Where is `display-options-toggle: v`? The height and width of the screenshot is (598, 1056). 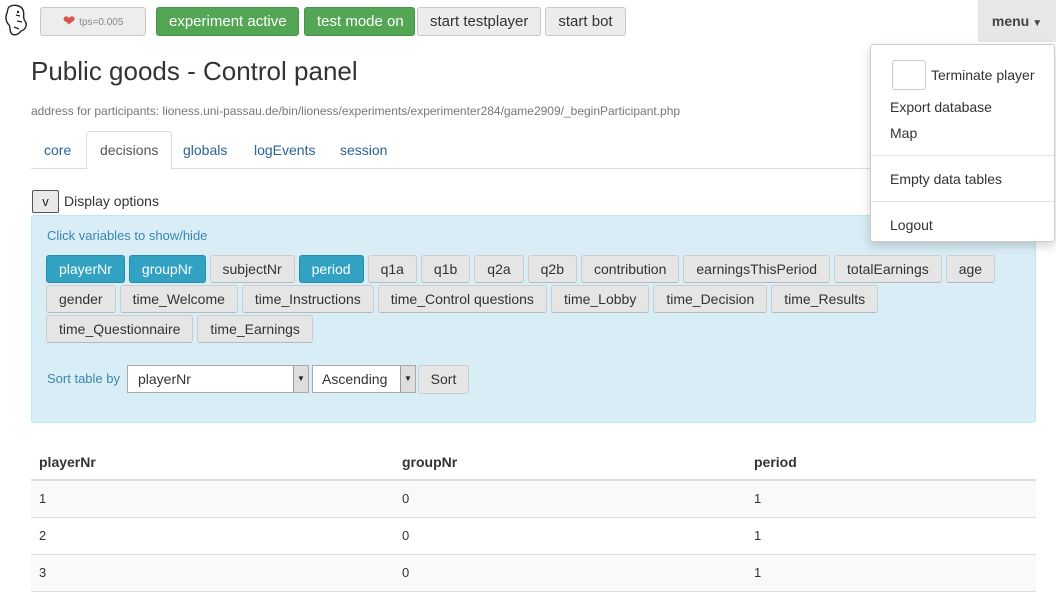
display-options-toggle: v is located at coordinates (45, 201).